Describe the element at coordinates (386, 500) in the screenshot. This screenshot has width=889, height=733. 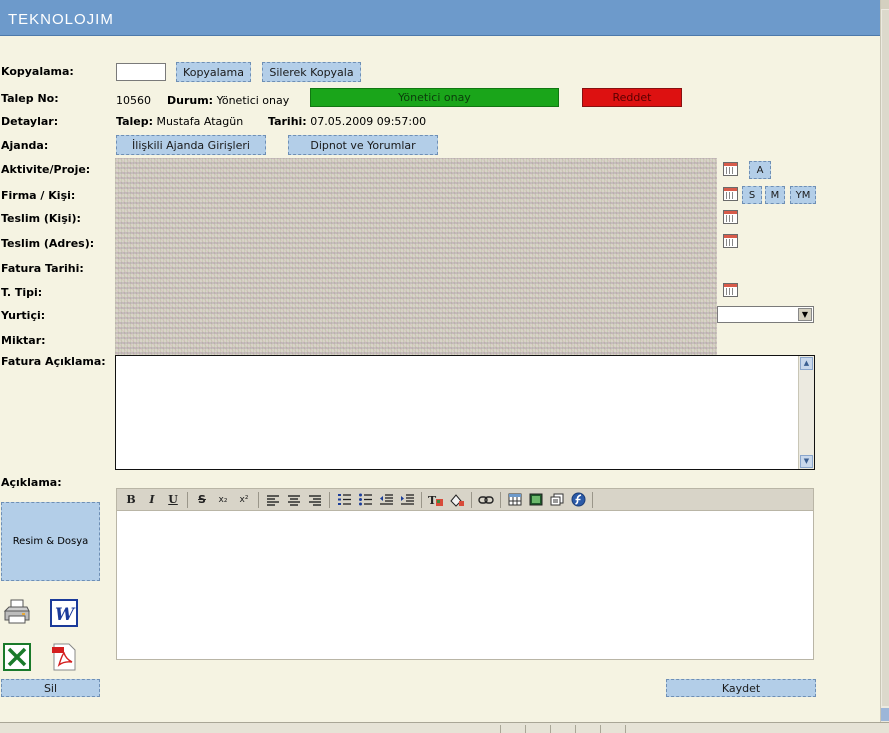
I see `outdent-icon` at that location.